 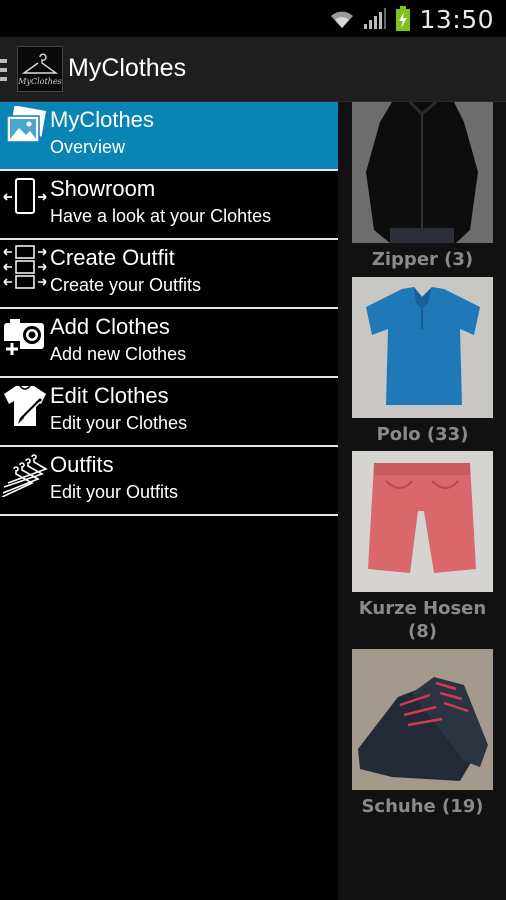 I want to click on drawer-item-add-clothes: Add Clothes Add new Clothes, so click(x=169, y=343).